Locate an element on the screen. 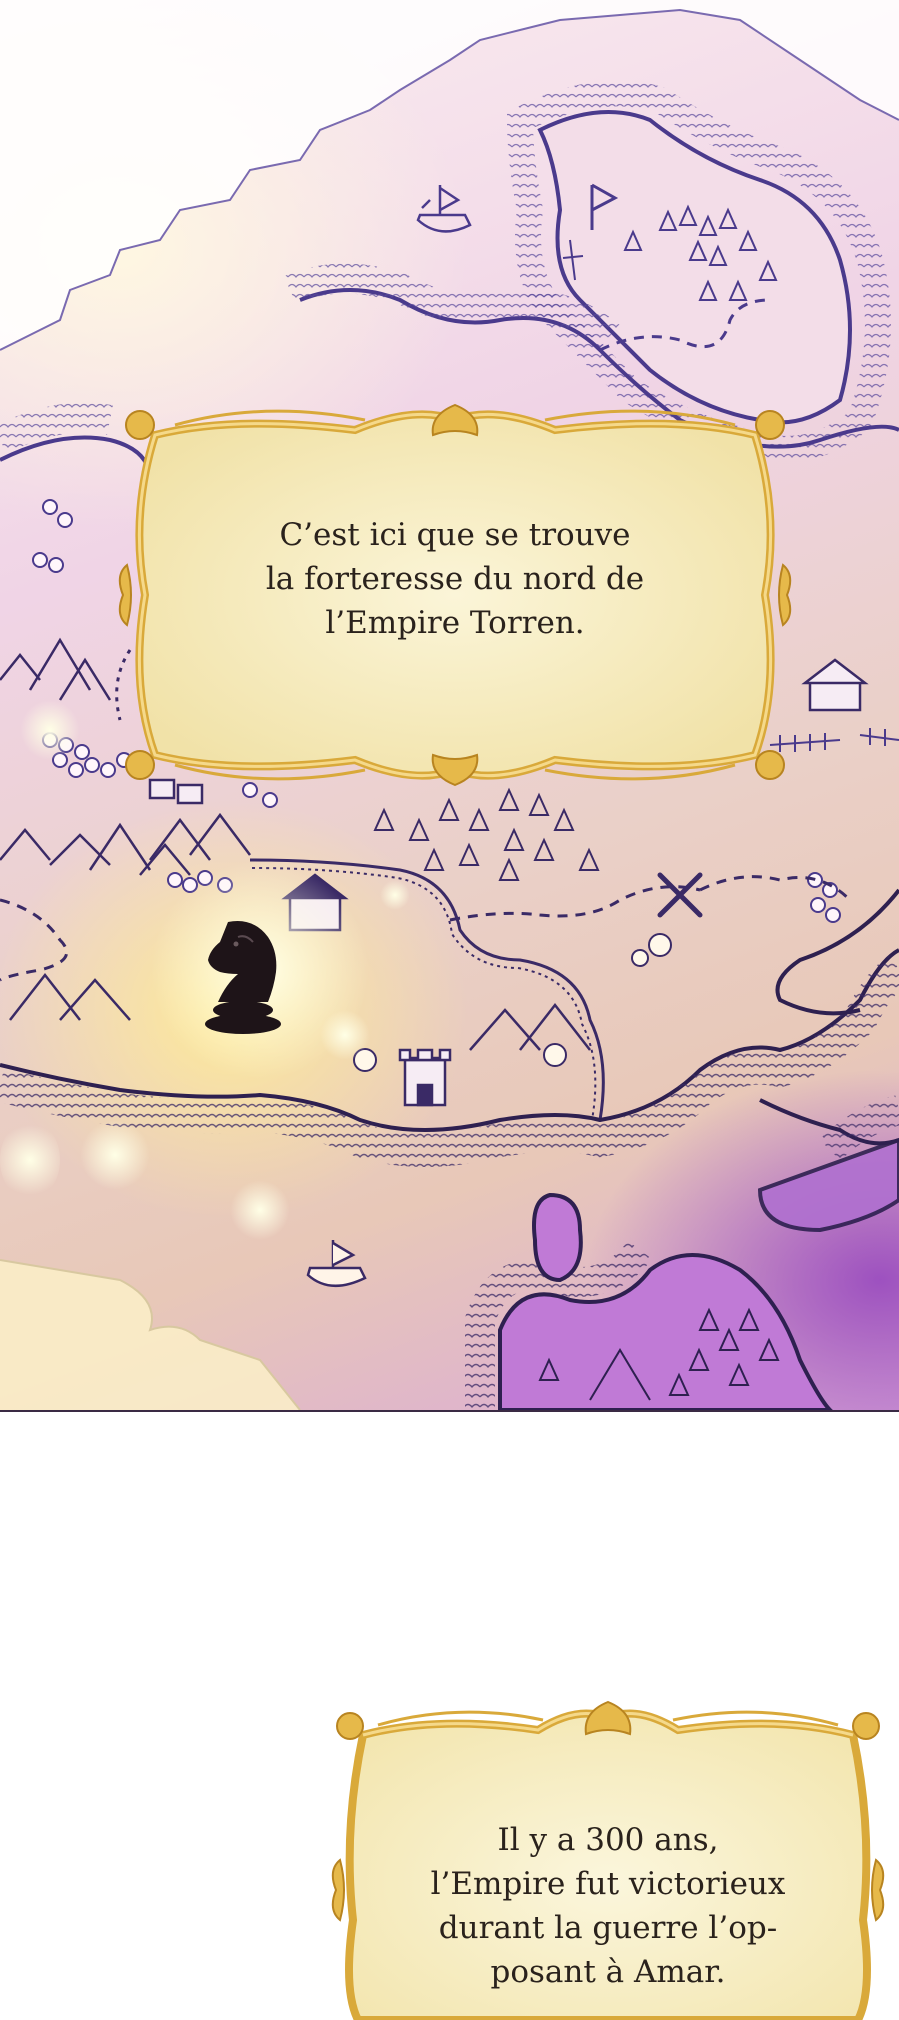 The height and width of the screenshot is (2020, 899). caption-line: la forteresse du nord de is located at coordinates (455, 579).